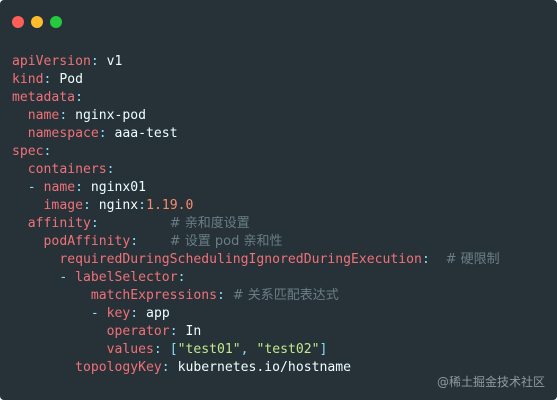 This screenshot has height=400, width=557. What do you see at coordinates (87, 241) in the screenshot?
I see `yaml-key: podAffinity` at bounding box center [87, 241].